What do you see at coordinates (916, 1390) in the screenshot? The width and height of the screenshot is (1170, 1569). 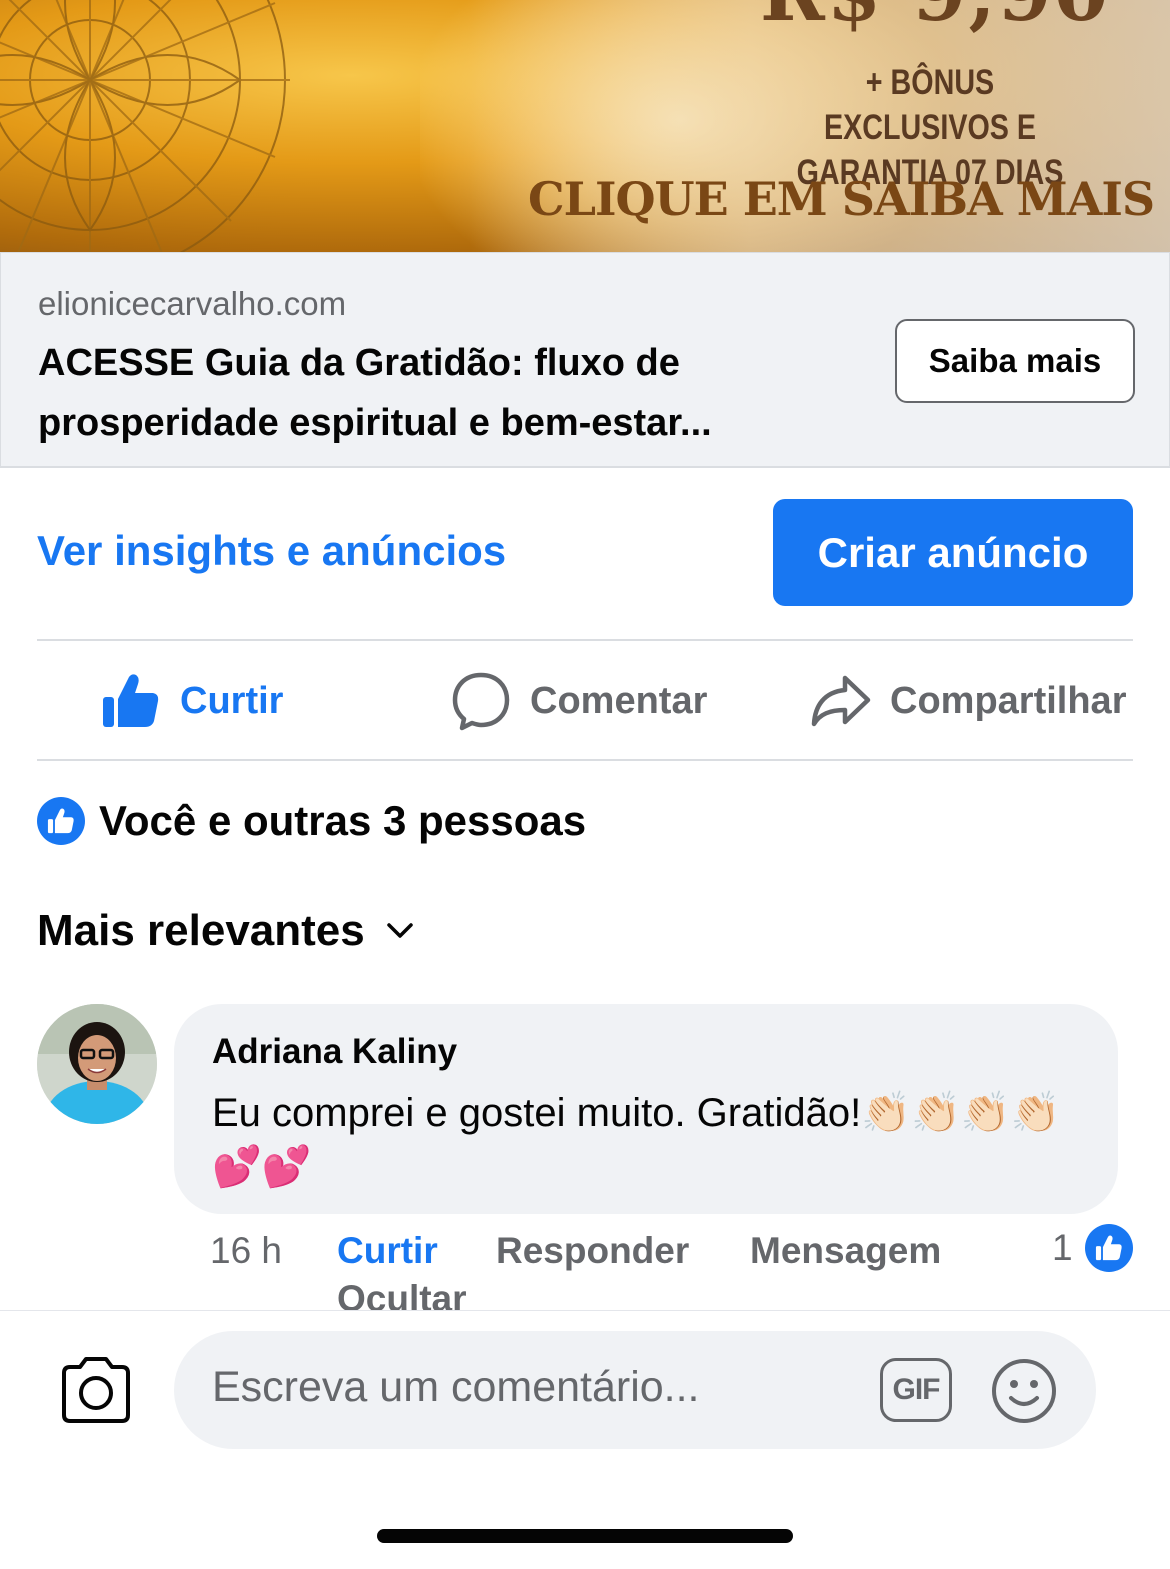 I see `gif-button: GIF` at bounding box center [916, 1390].